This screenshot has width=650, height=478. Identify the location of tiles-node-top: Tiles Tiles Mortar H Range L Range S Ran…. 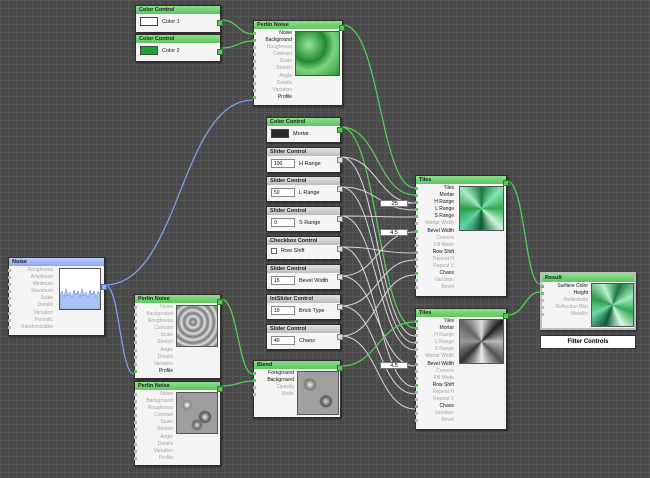
(462, 236).